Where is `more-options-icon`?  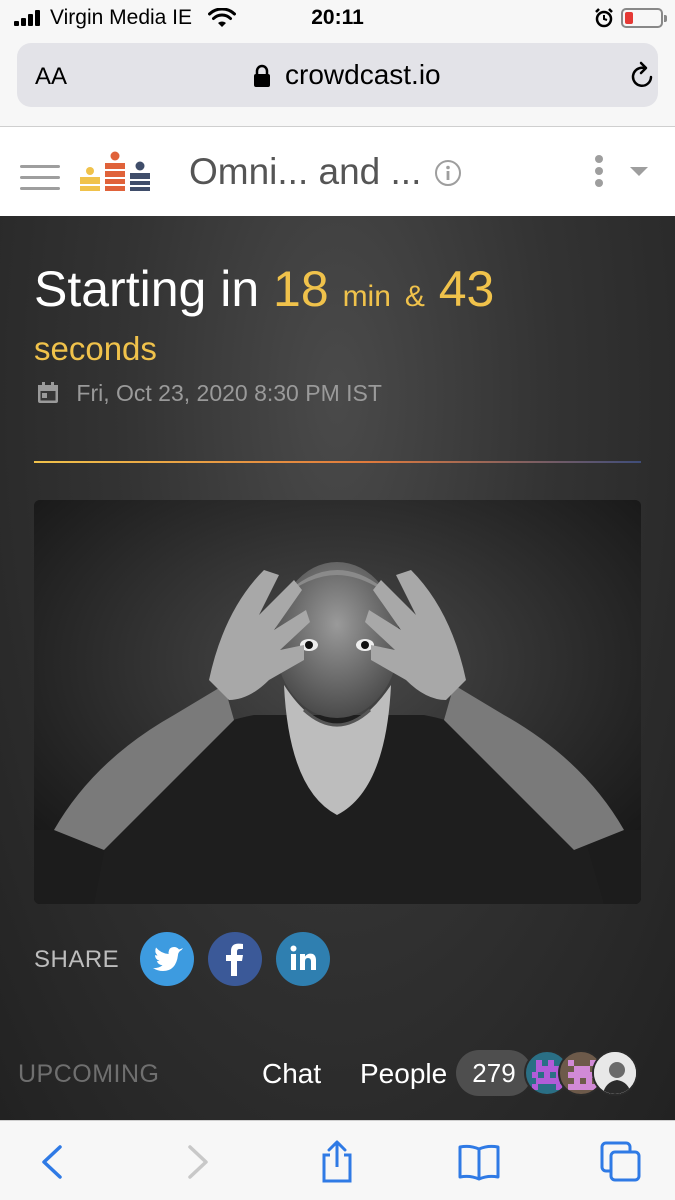
more-options-icon is located at coordinates (600, 171).